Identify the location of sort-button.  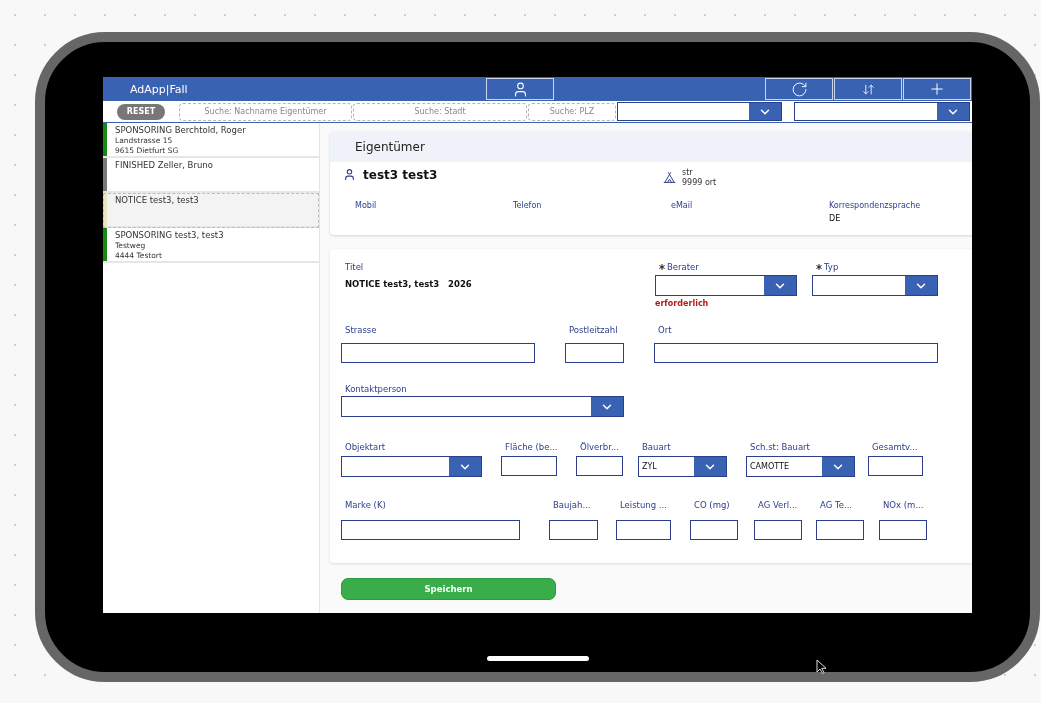
(868, 89).